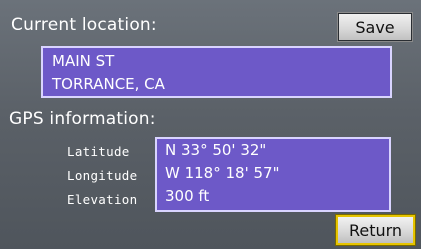  What do you see at coordinates (187, 196) in the screenshot?
I see `elevation-value: 300 ft` at bounding box center [187, 196].